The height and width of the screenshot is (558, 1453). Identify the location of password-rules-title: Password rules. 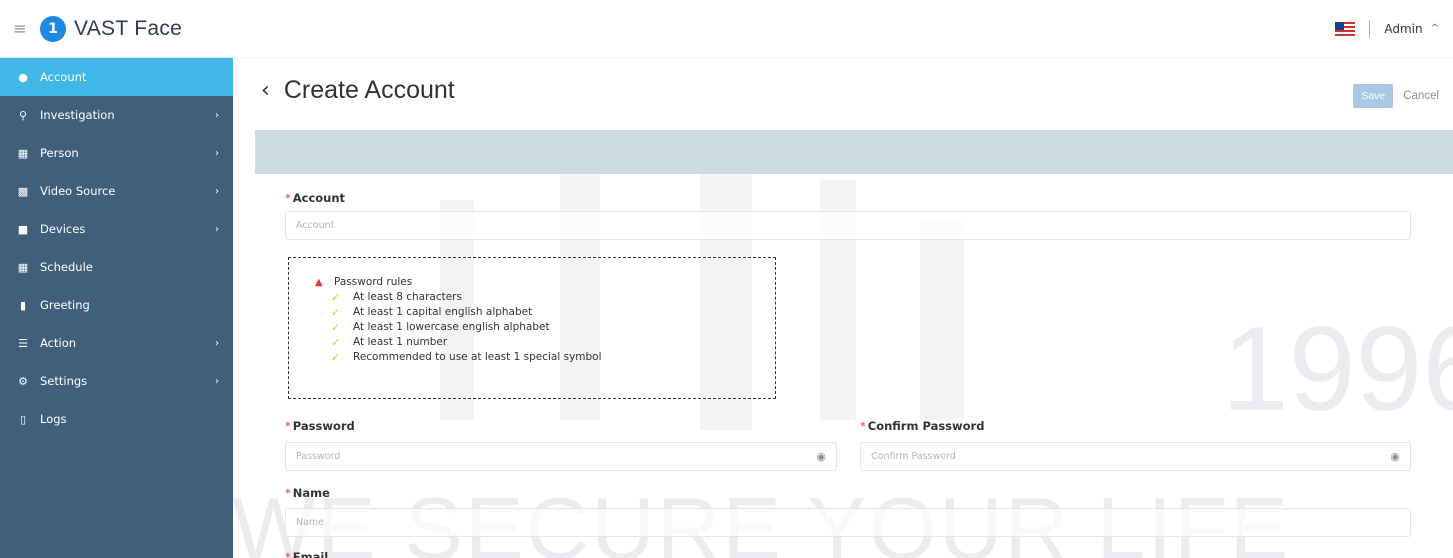
(373, 282).